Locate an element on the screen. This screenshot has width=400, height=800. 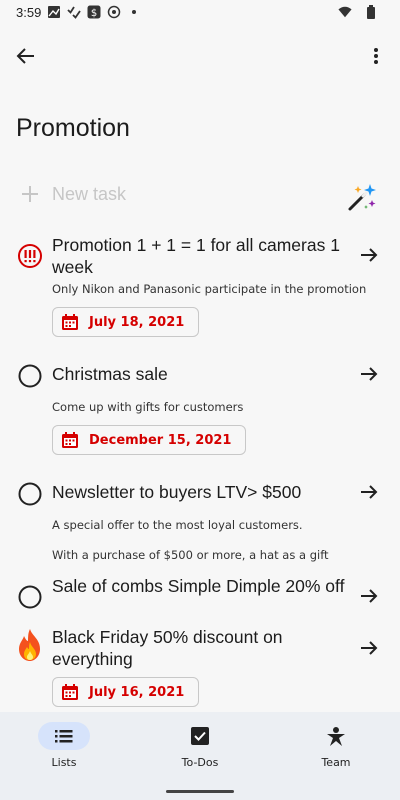
task-note: Come up with gifts for customers is located at coordinates (148, 407).